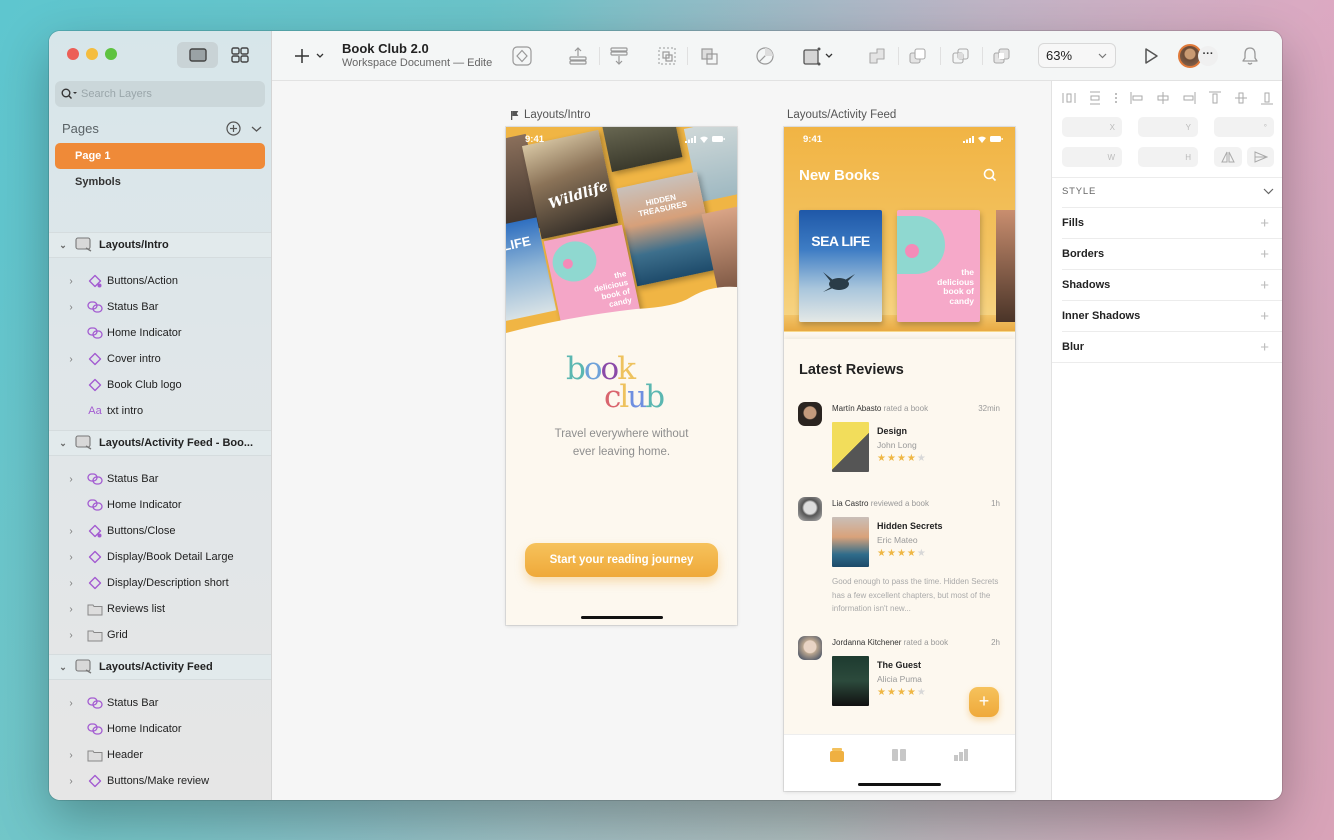 Image resolution: width=1334 pixels, height=840 pixels. What do you see at coordinates (160, 609) in the screenshot?
I see `layer-item: › Reviews list` at bounding box center [160, 609].